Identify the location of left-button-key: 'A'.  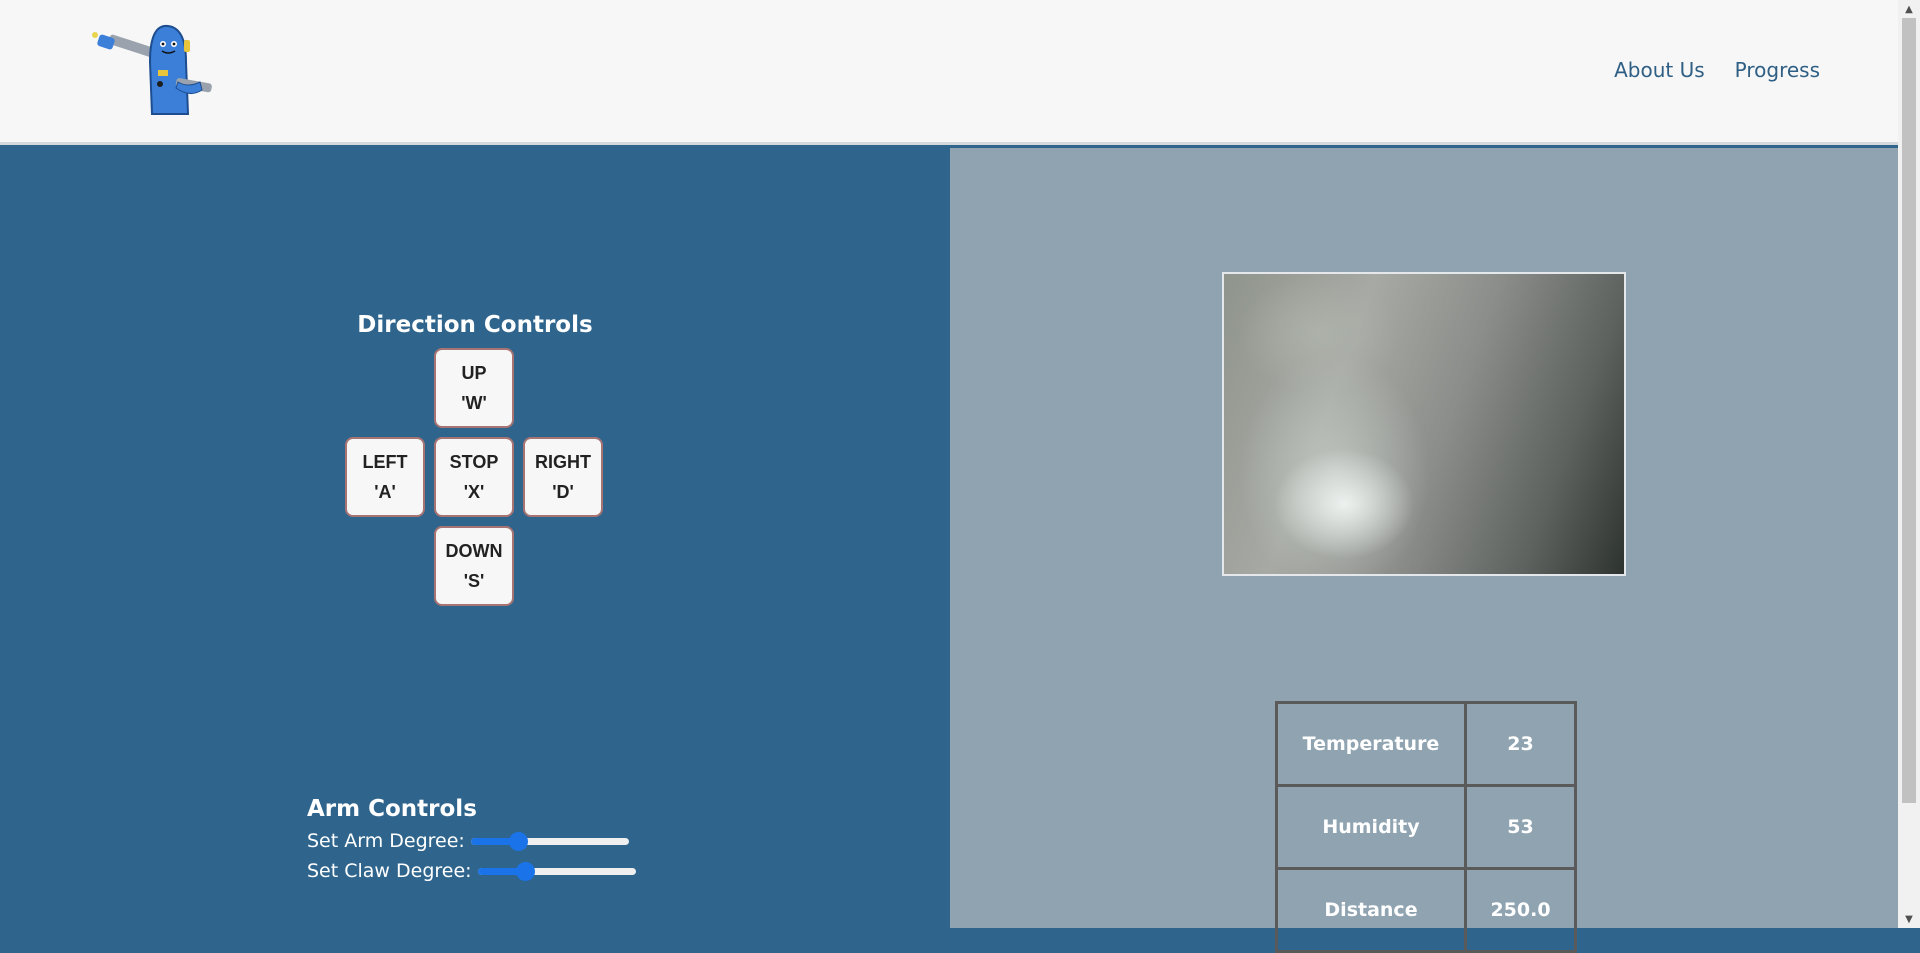
(385, 492).